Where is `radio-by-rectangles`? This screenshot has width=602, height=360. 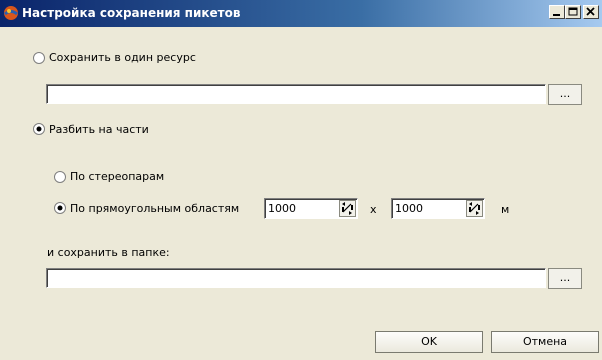 radio-by-rectangles is located at coordinates (60, 208).